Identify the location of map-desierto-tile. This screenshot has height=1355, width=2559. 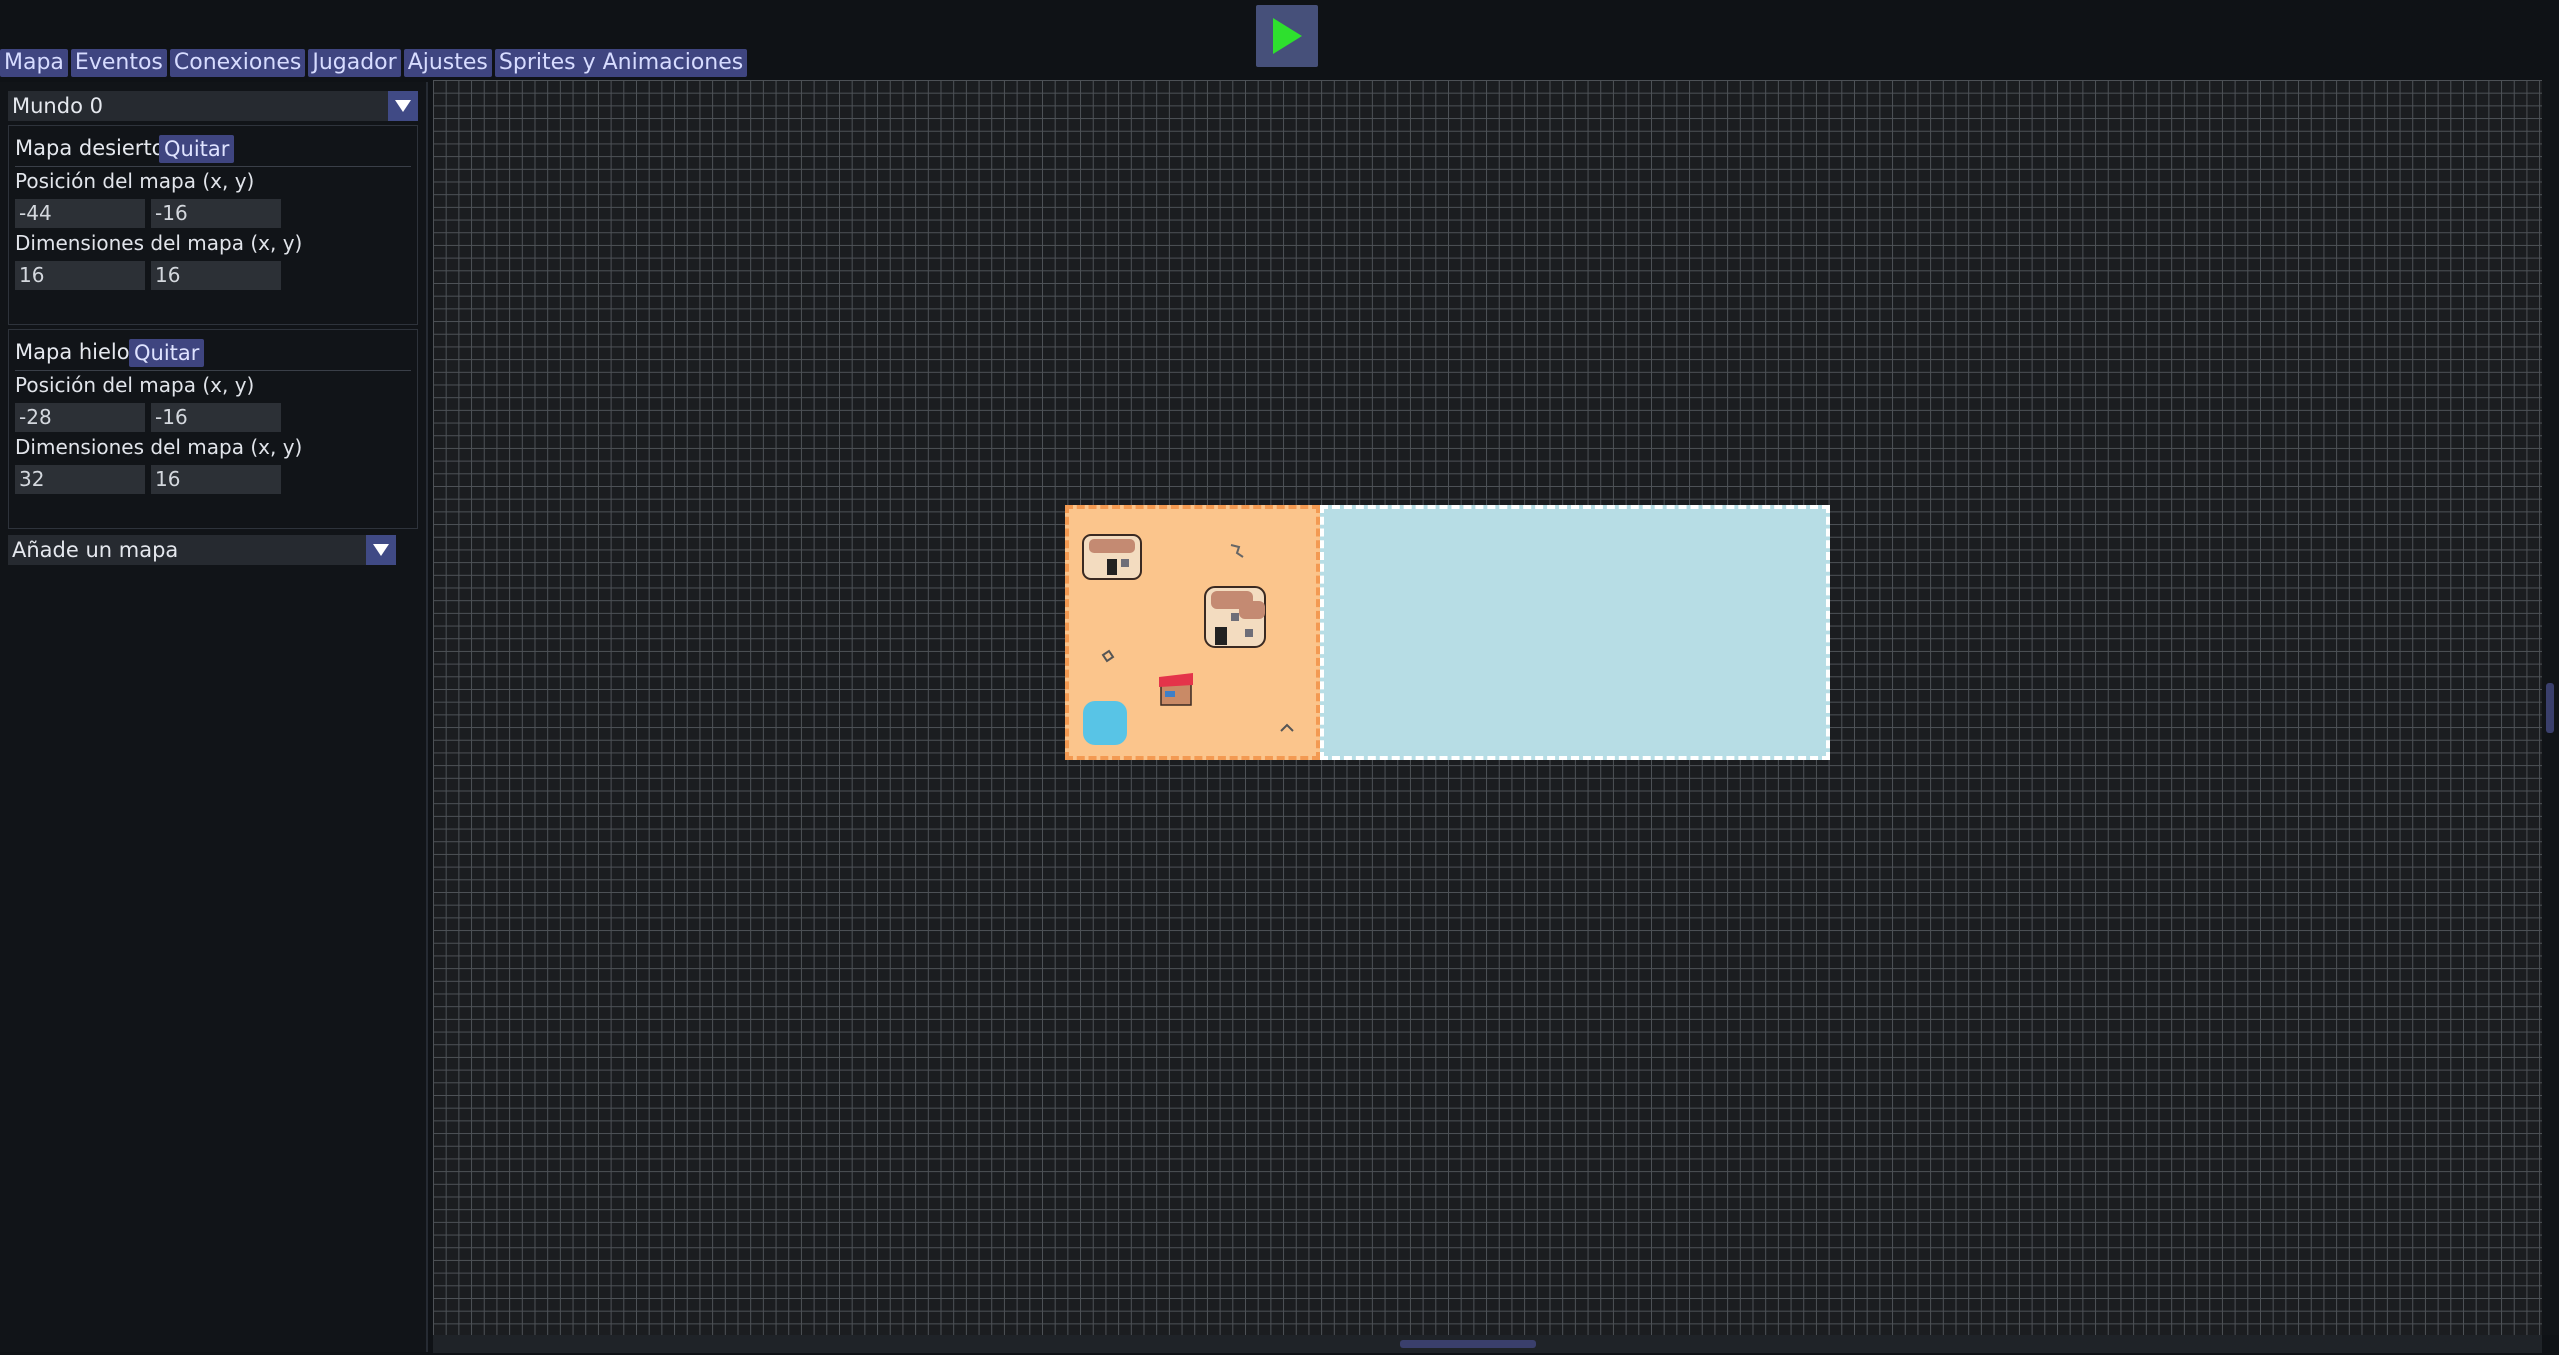
(1192, 632).